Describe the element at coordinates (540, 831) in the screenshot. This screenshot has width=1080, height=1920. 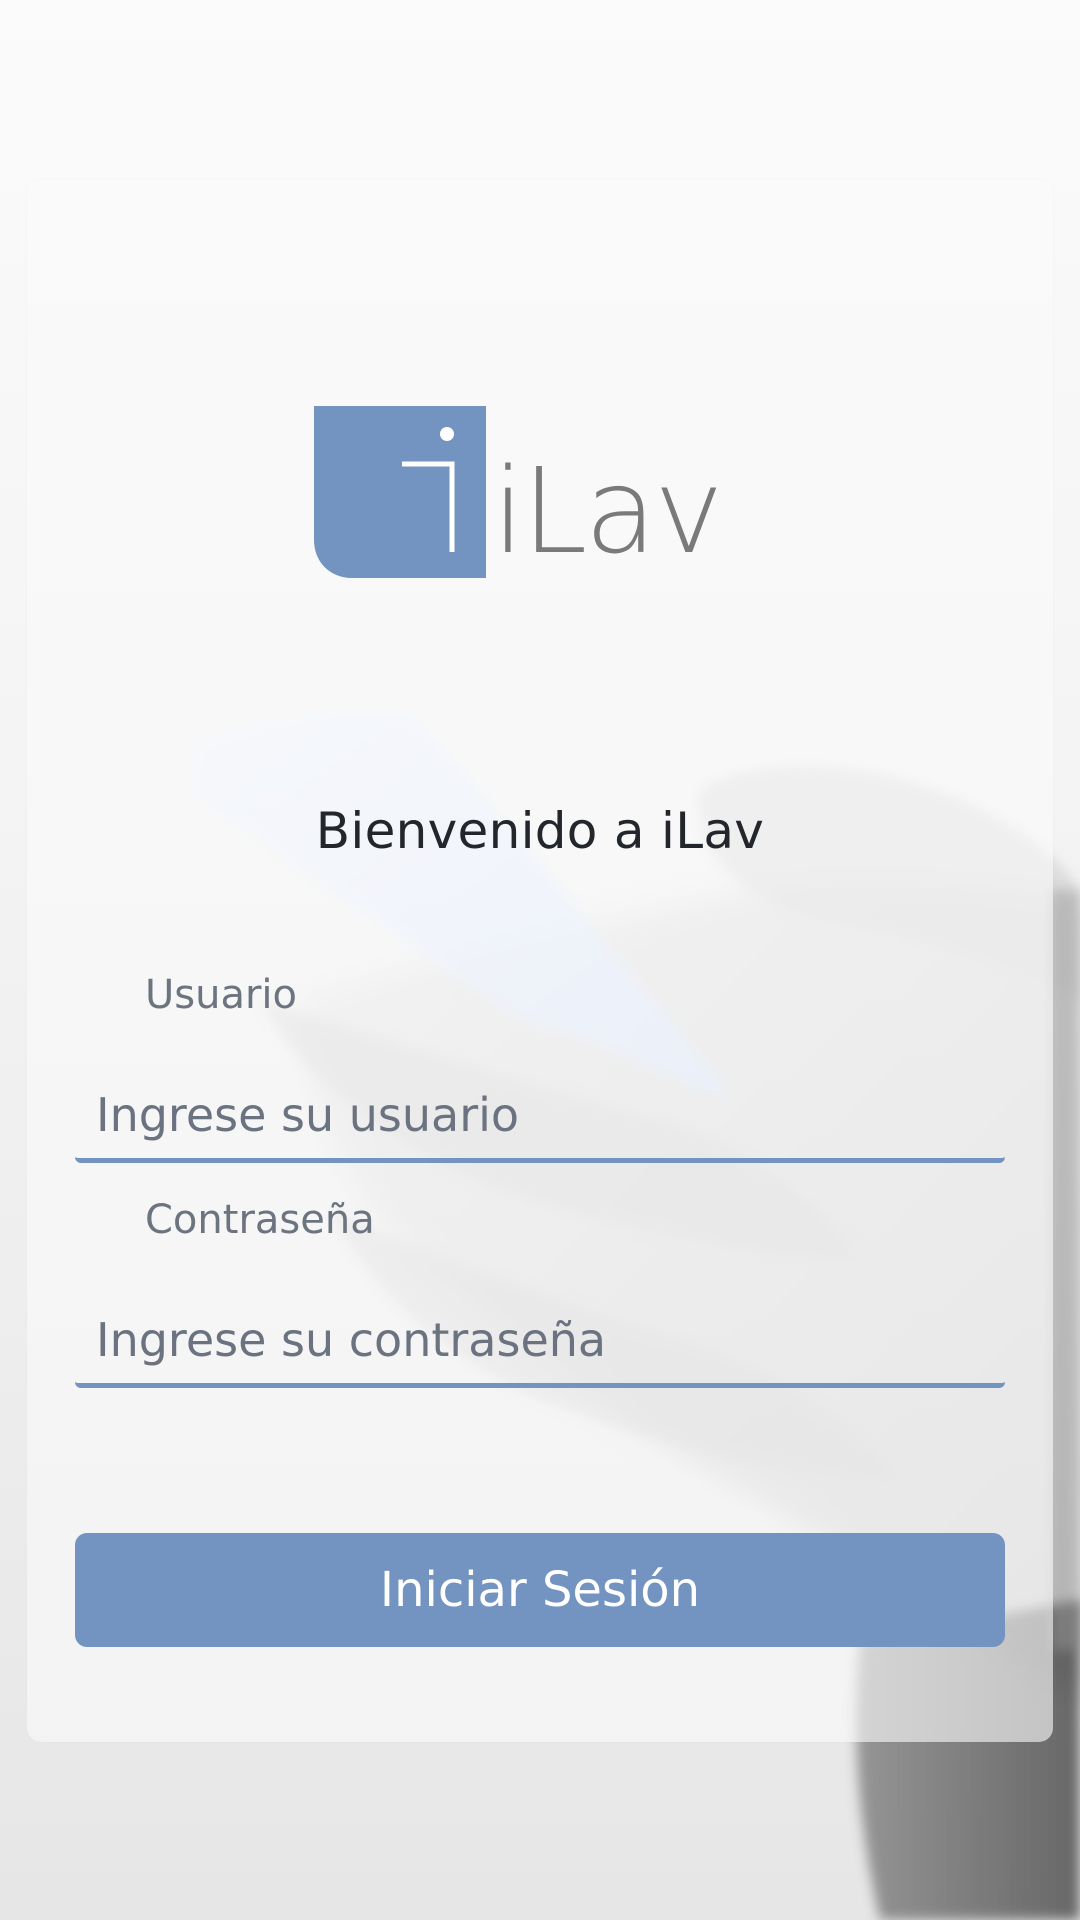
I see `welcome-title: Bienvenido a iLav` at that location.